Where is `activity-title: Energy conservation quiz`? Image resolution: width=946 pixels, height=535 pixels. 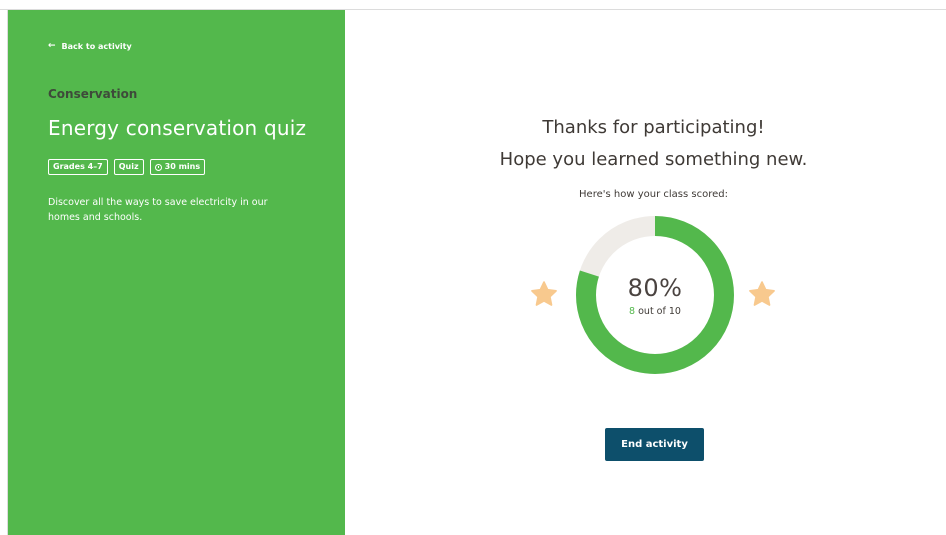
activity-title: Energy conservation quiz is located at coordinates (177, 128).